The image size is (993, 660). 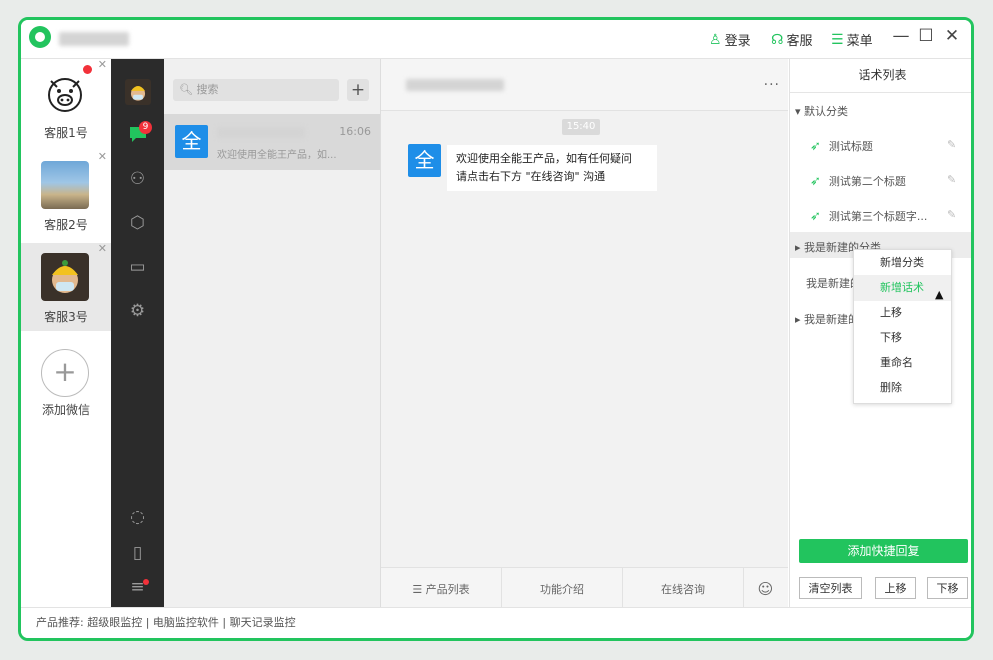 What do you see at coordinates (730, 40) in the screenshot?
I see `login-button: ♙ 登录` at bounding box center [730, 40].